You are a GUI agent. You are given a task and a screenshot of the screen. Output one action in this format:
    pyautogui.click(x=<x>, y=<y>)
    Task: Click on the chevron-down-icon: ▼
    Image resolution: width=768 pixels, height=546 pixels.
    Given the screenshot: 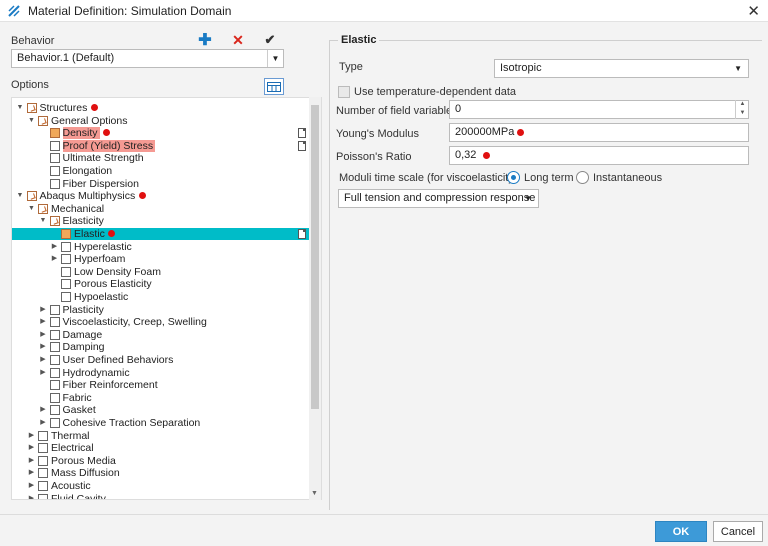 What is the action you would take?
    pyautogui.click(x=275, y=58)
    